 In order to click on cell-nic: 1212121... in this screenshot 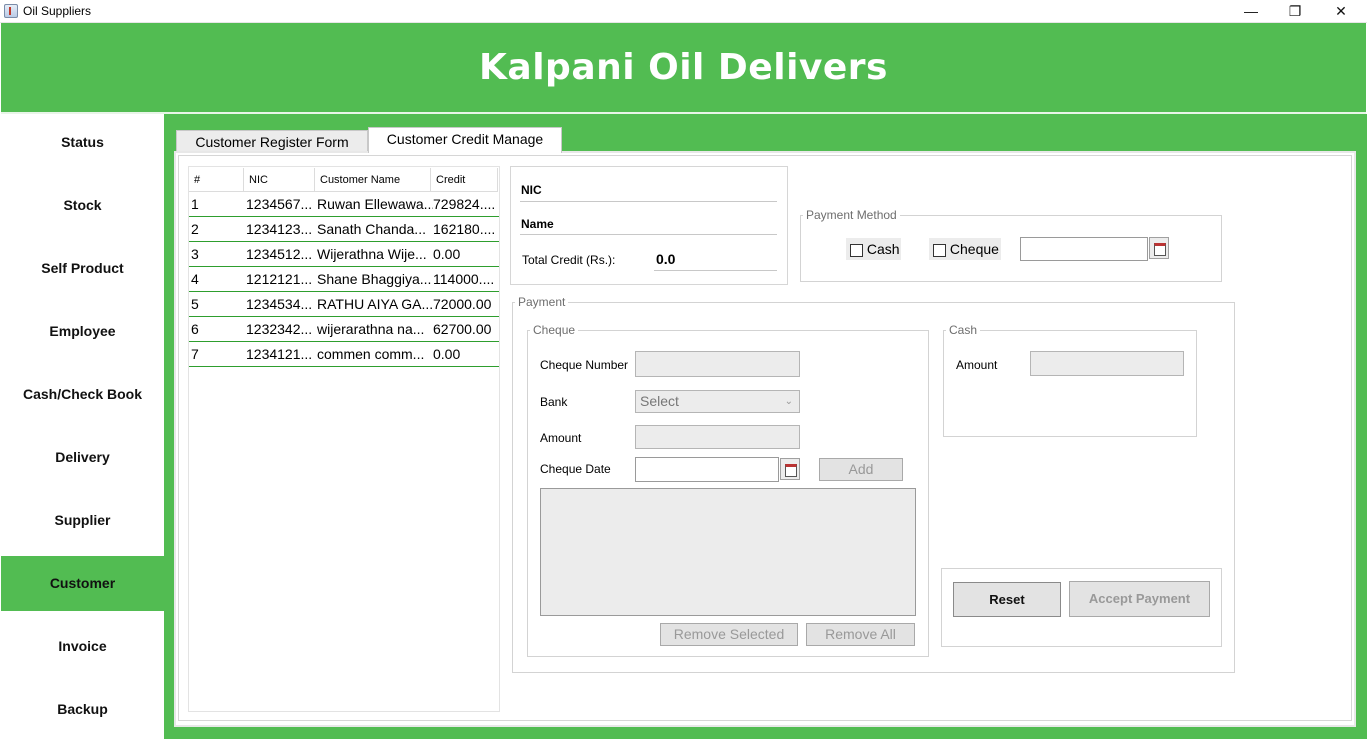, I will do `click(279, 279)`.